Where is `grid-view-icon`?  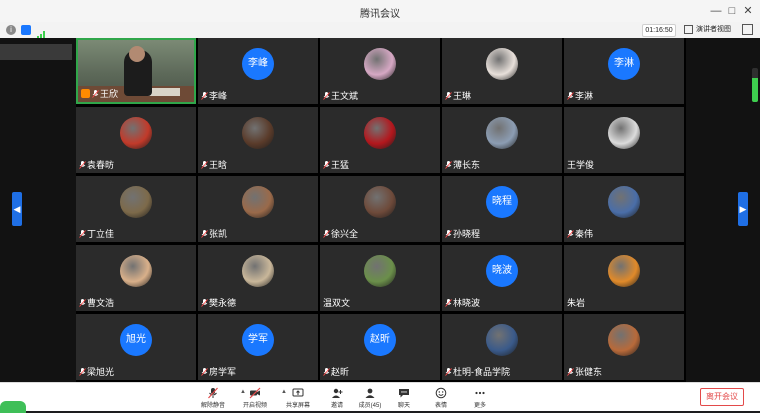 grid-view-icon is located at coordinates (688, 29).